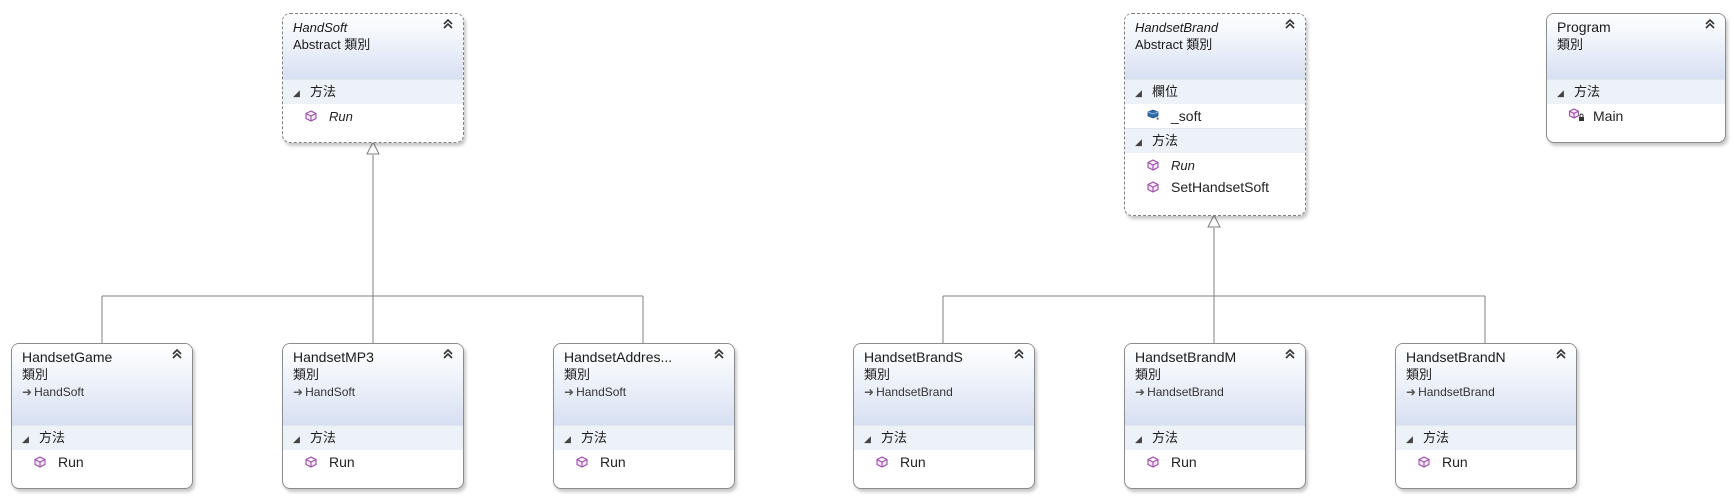 Image resolution: width=1734 pixels, height=497 pixels. I want to click on class-header: HandsetBrandS 類別 ➜ HandsetBrand, so click(944, 384).